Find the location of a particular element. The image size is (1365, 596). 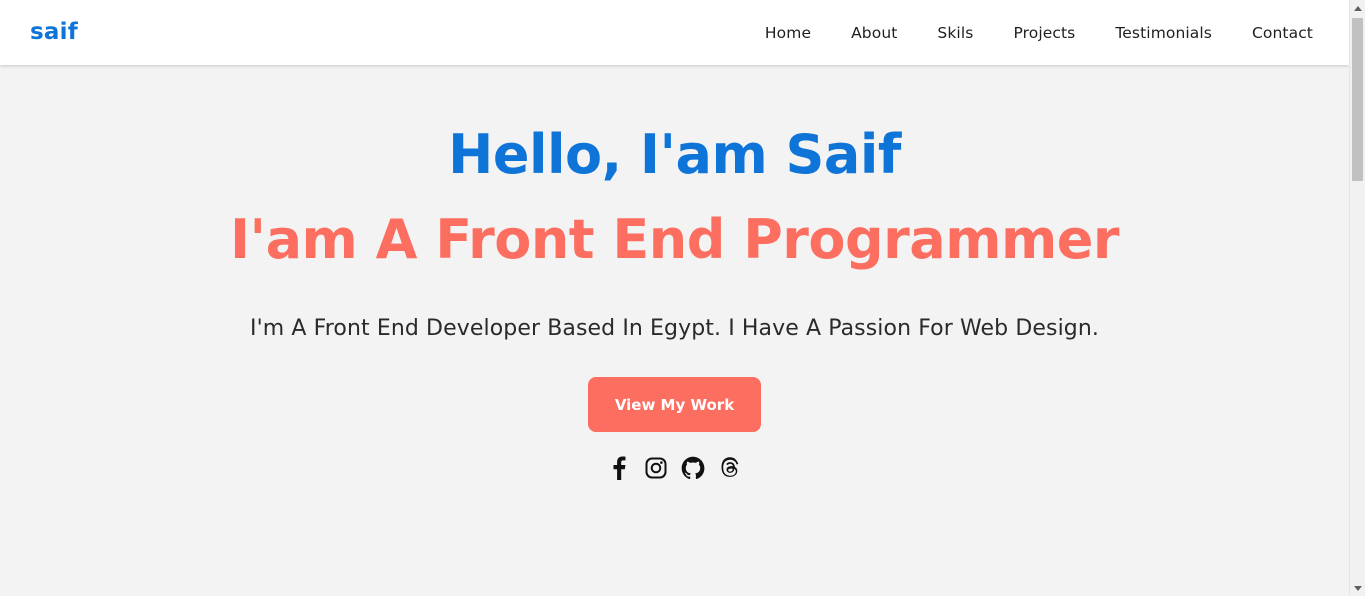

instagram-icon is located at coordinates (656, 468).